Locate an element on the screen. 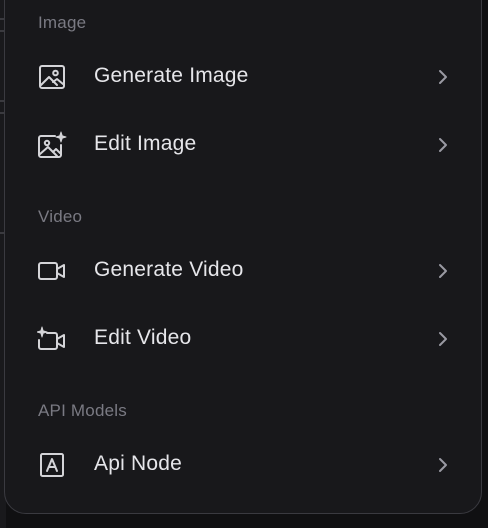 The width and height of the screenshot is (488, 528). image-sparkle-icon is located at coordinates (52, 145).